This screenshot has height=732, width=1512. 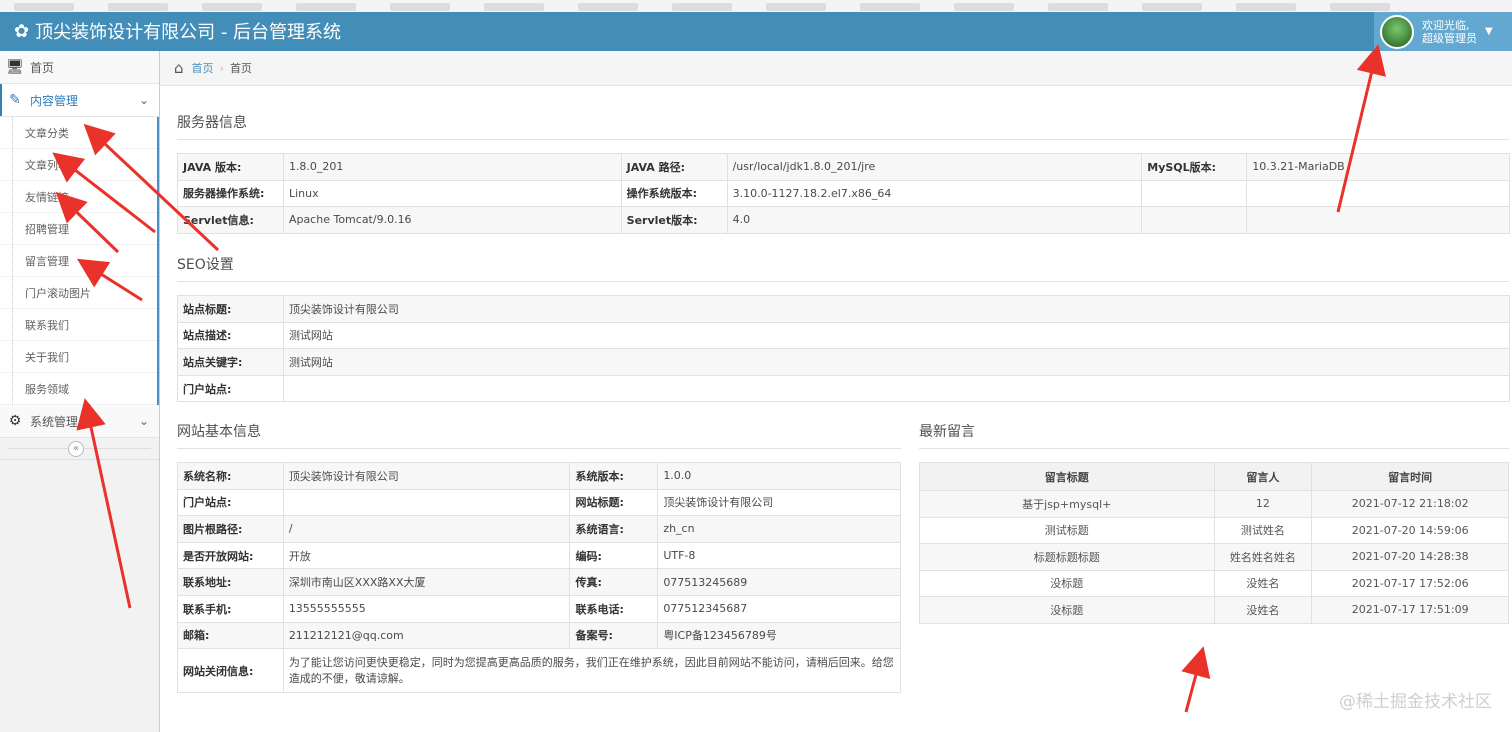 I want to click on submenu-label: 文章分类, so click(x=47, y=133).